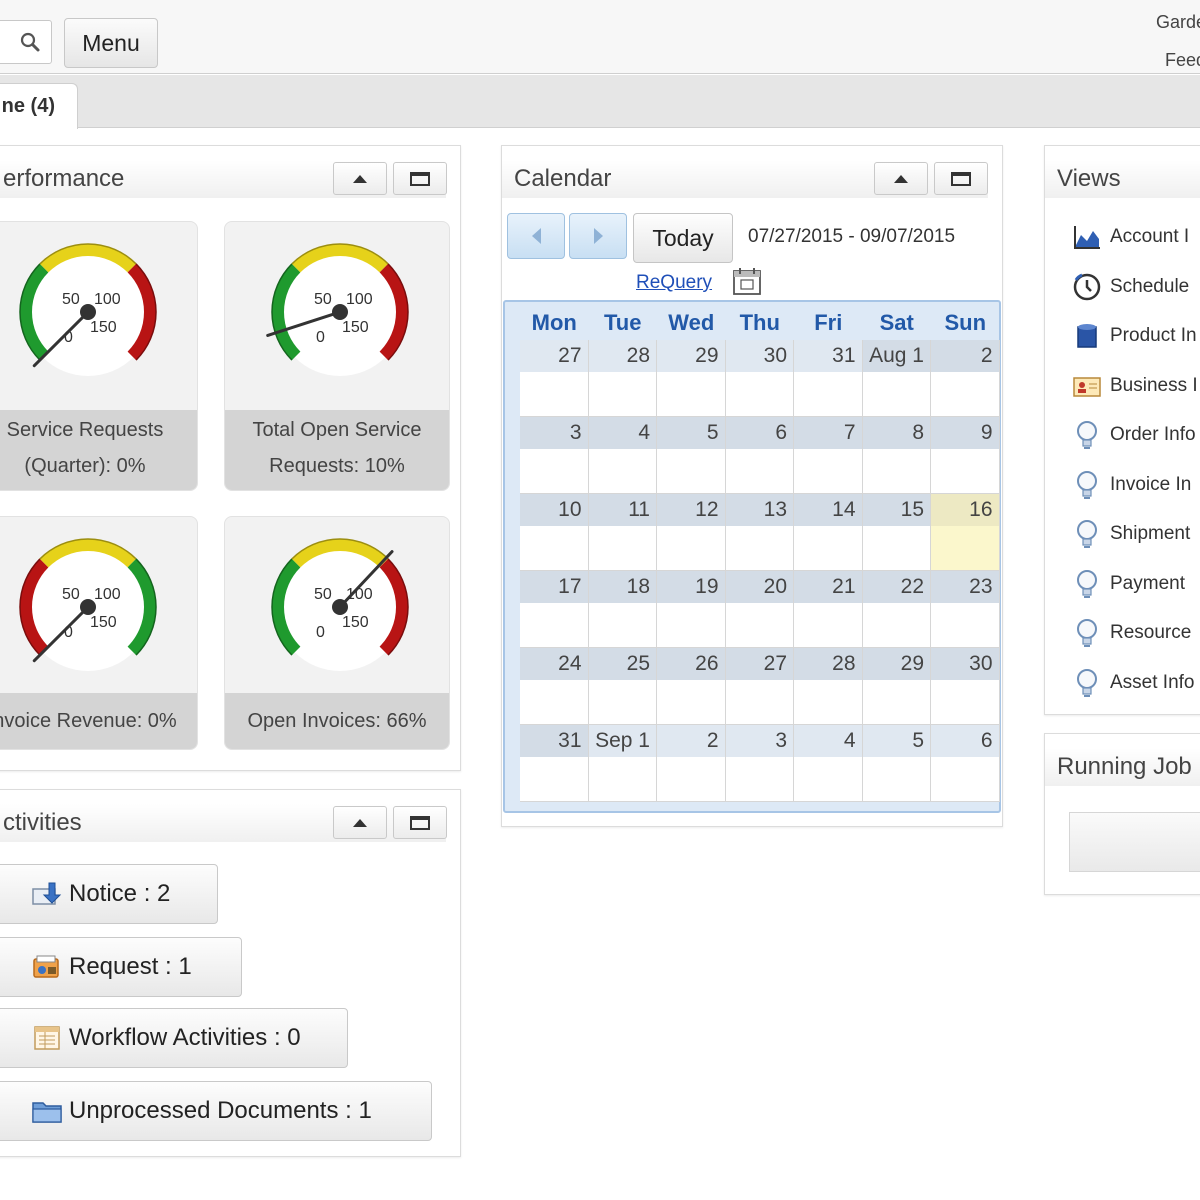  Describe the element at coordinates (828, 510) in the screenshot. I see `calendar-day-number: 14` at that location.